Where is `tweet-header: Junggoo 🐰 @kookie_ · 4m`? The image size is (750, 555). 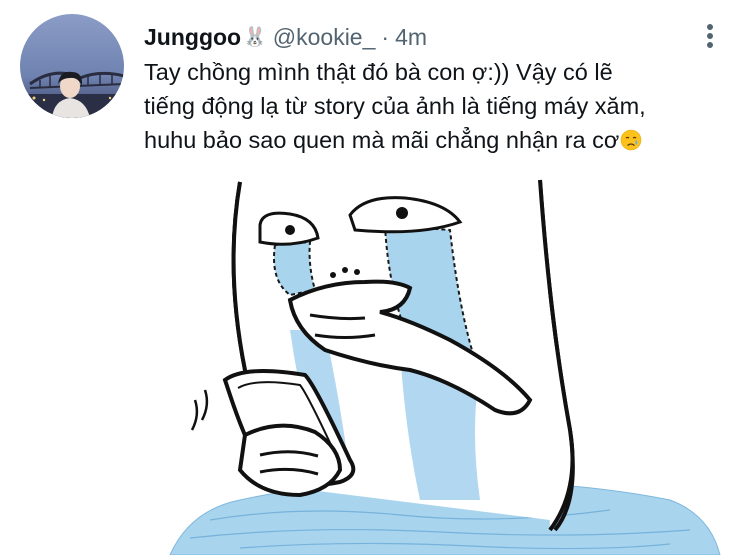 tweet-header: Junggoo 🐰 @kookie_ · 4m is located at coordinates (417, 37).